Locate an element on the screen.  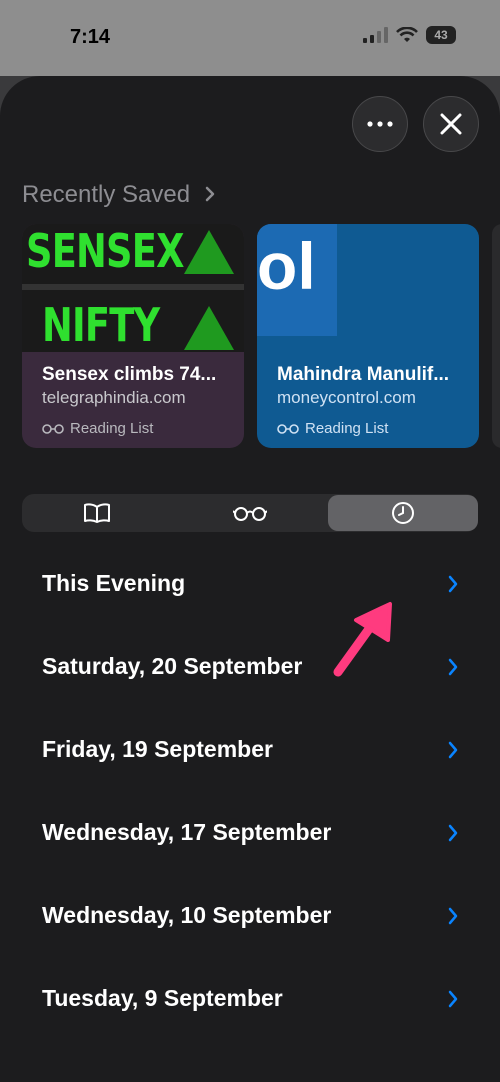
ellipsis-icon is located at coordinates (380, 124).